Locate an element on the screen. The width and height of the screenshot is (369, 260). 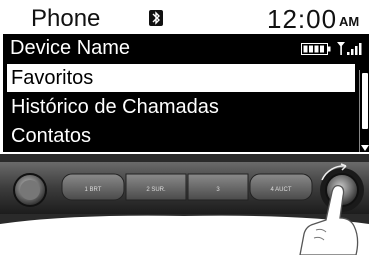
status-bar: Phone 12:00 AM is located at coordinates (186, 19).